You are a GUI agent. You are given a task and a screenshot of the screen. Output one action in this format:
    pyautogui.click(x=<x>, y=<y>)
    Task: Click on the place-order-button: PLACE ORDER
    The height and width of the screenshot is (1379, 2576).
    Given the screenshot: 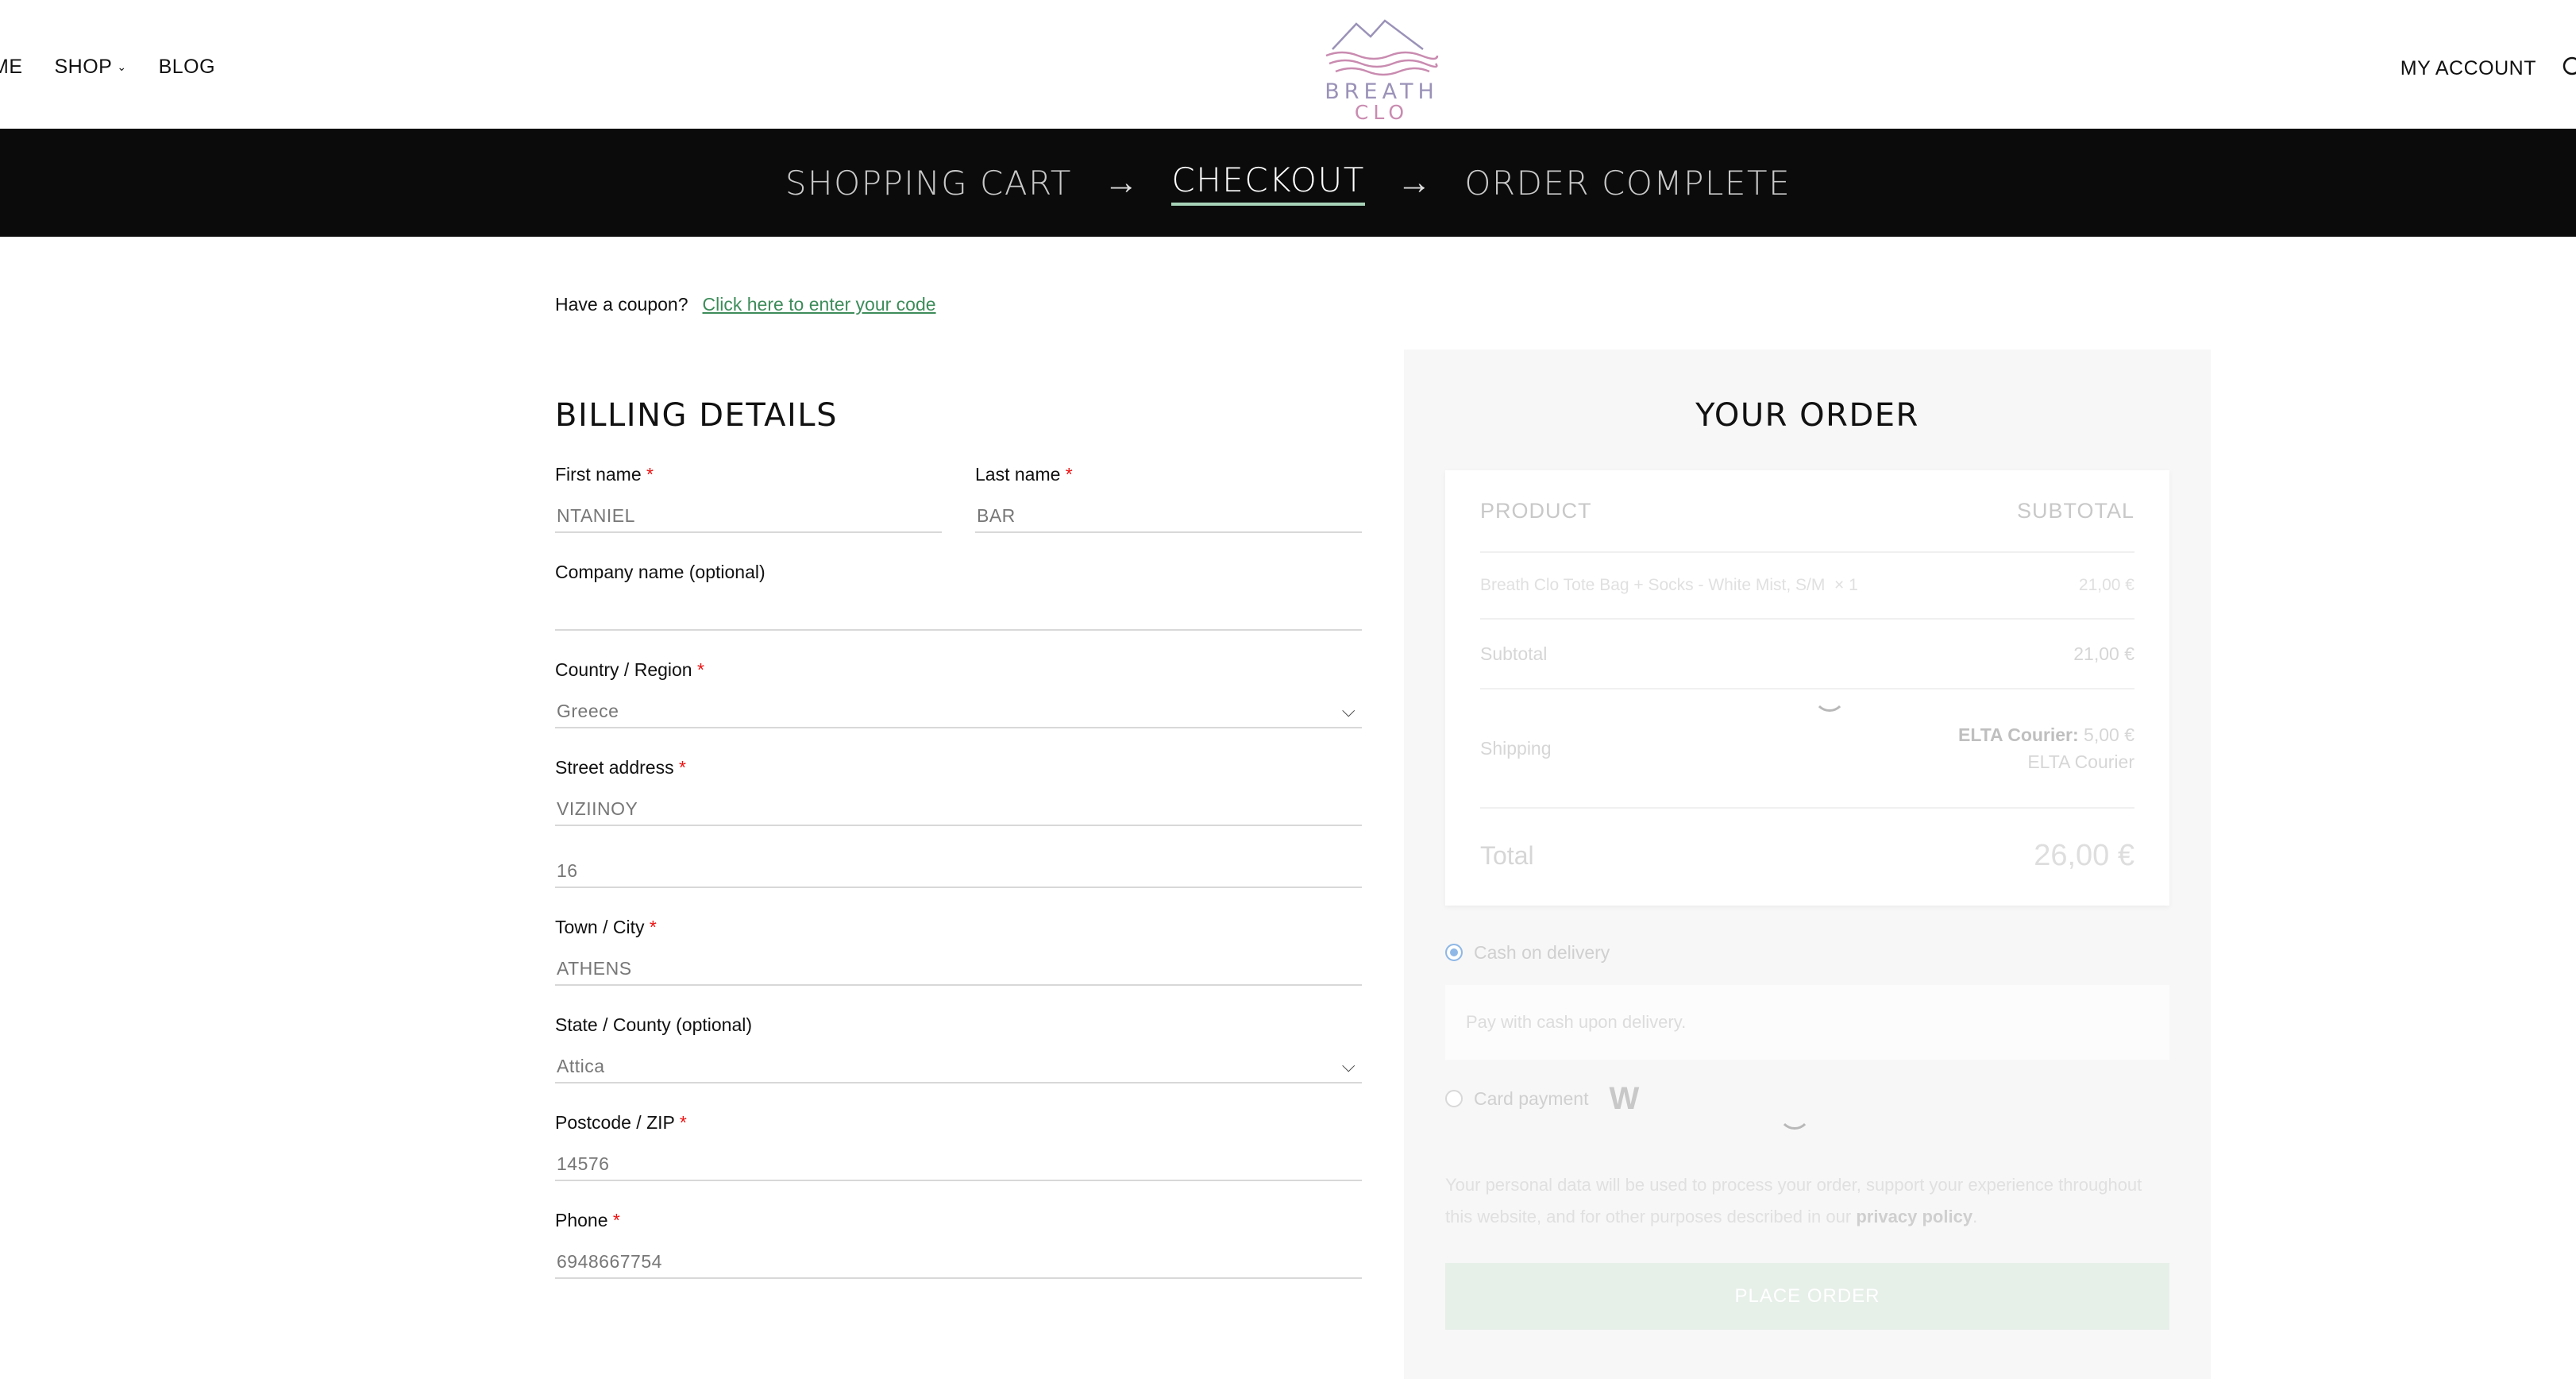 What is the action you would take?
    pyautogui.click(x=1807, y=1296)
    